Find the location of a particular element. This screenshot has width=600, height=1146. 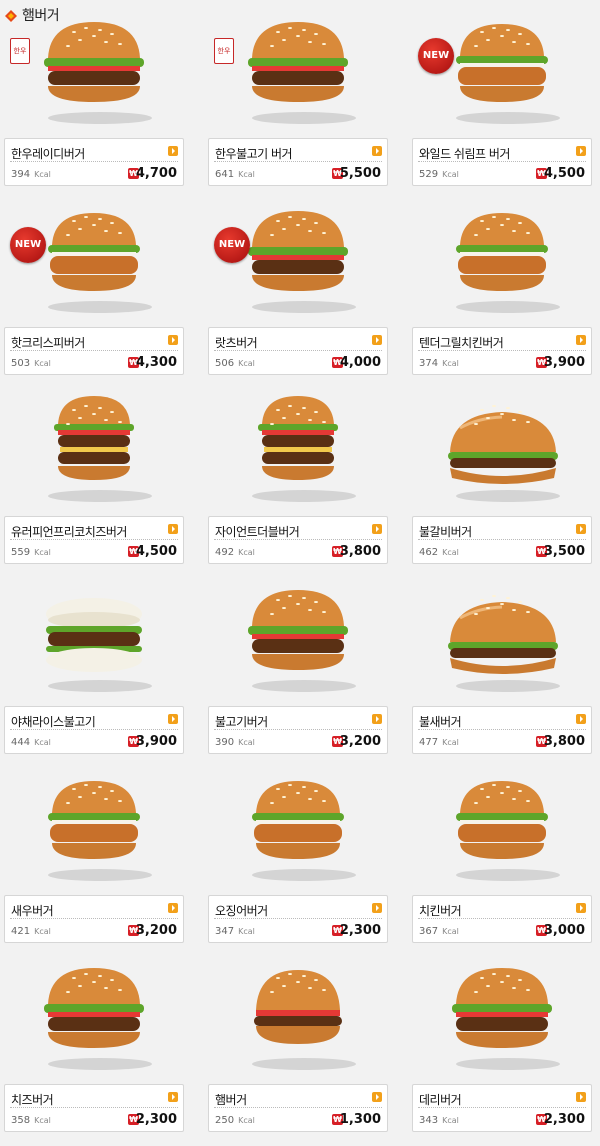

menu-item-name: 야채라이스불고기 is located at coordinates (53, 721).